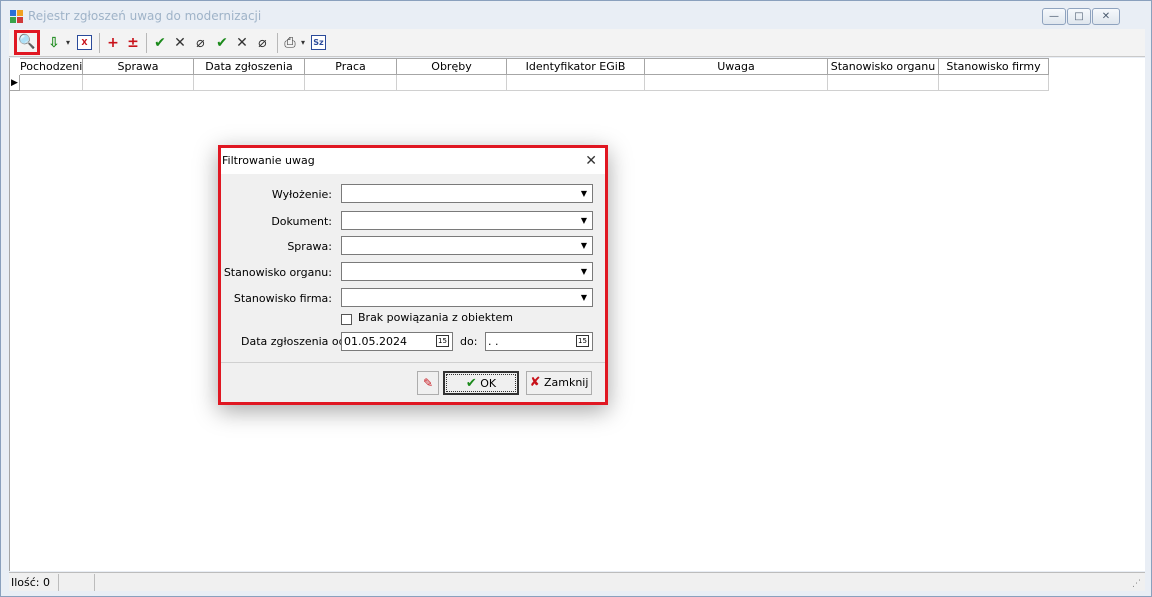 The image size is (1152, 597). I want to click on app-grid-icon, so click(16, 16).